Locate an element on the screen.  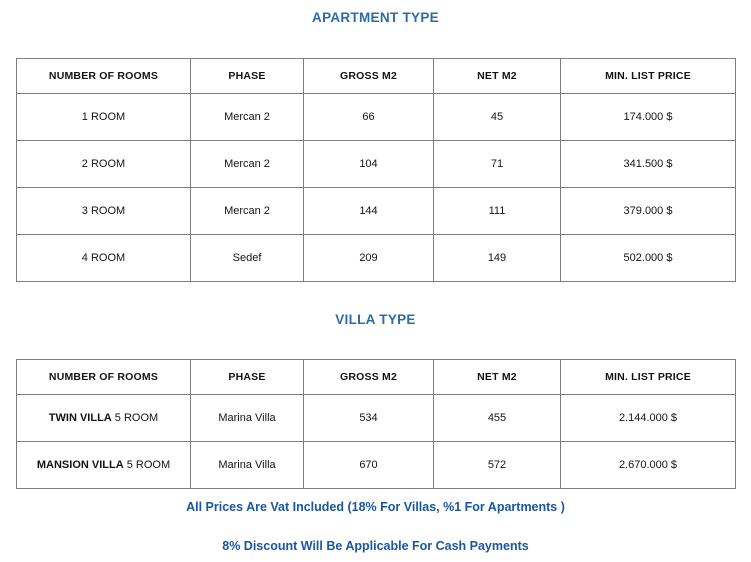
cell-villa-rooms: TWIN VILLA 5 ROOM is located at coordinates (103, 418).